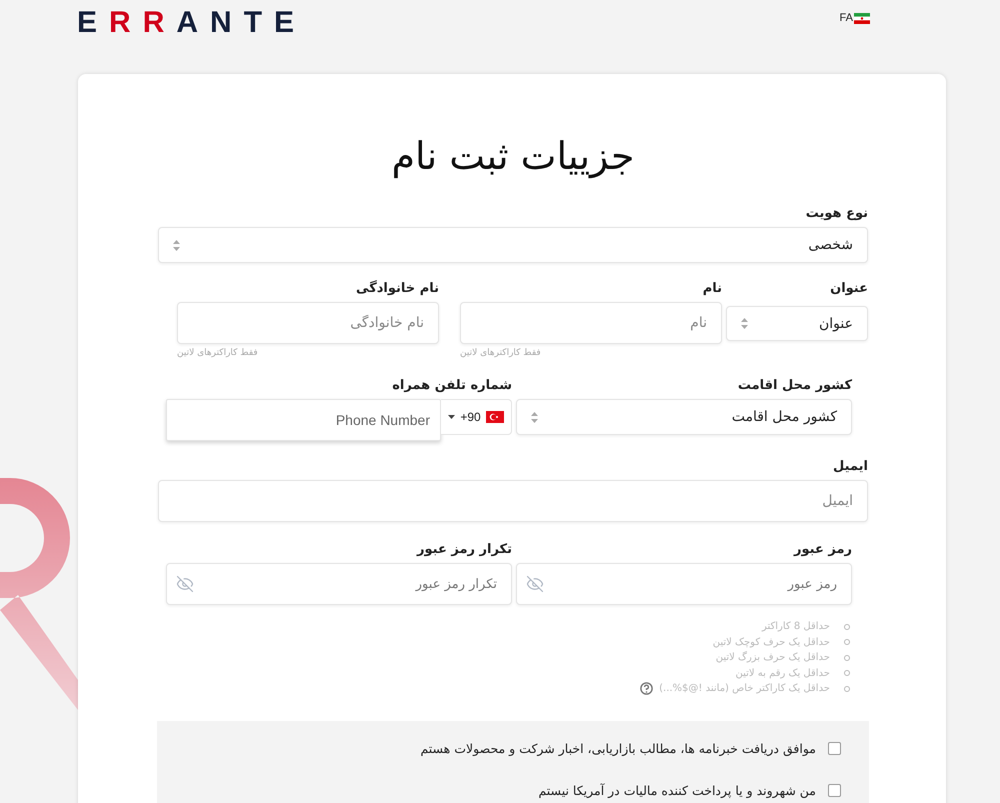  I want to click on country-code-dropdown: +90, so click(476, 417).